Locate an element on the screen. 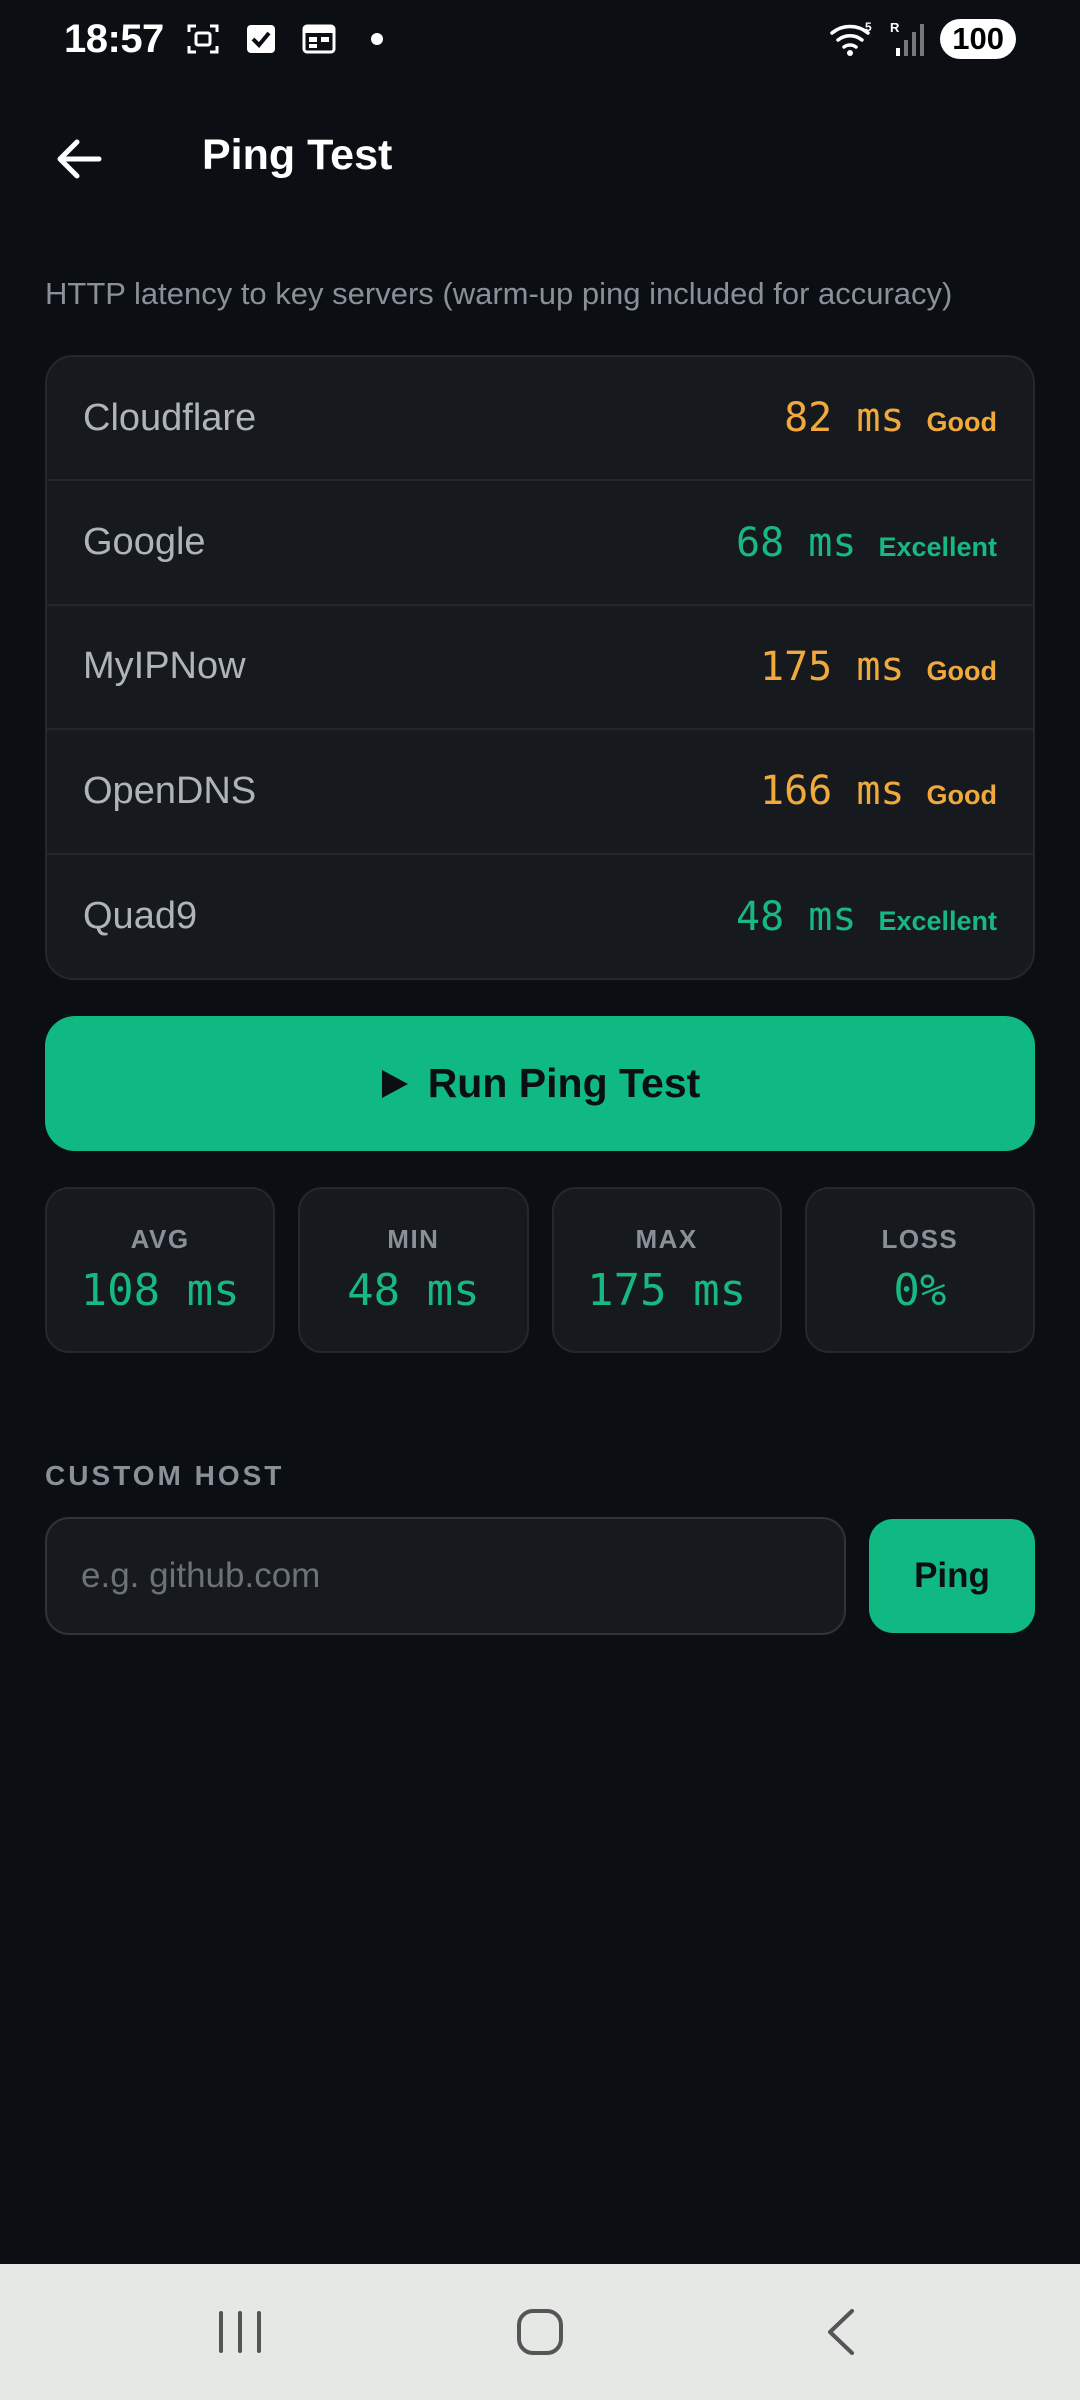  latency-value: 82 ms is located at coordinates (844, 418).